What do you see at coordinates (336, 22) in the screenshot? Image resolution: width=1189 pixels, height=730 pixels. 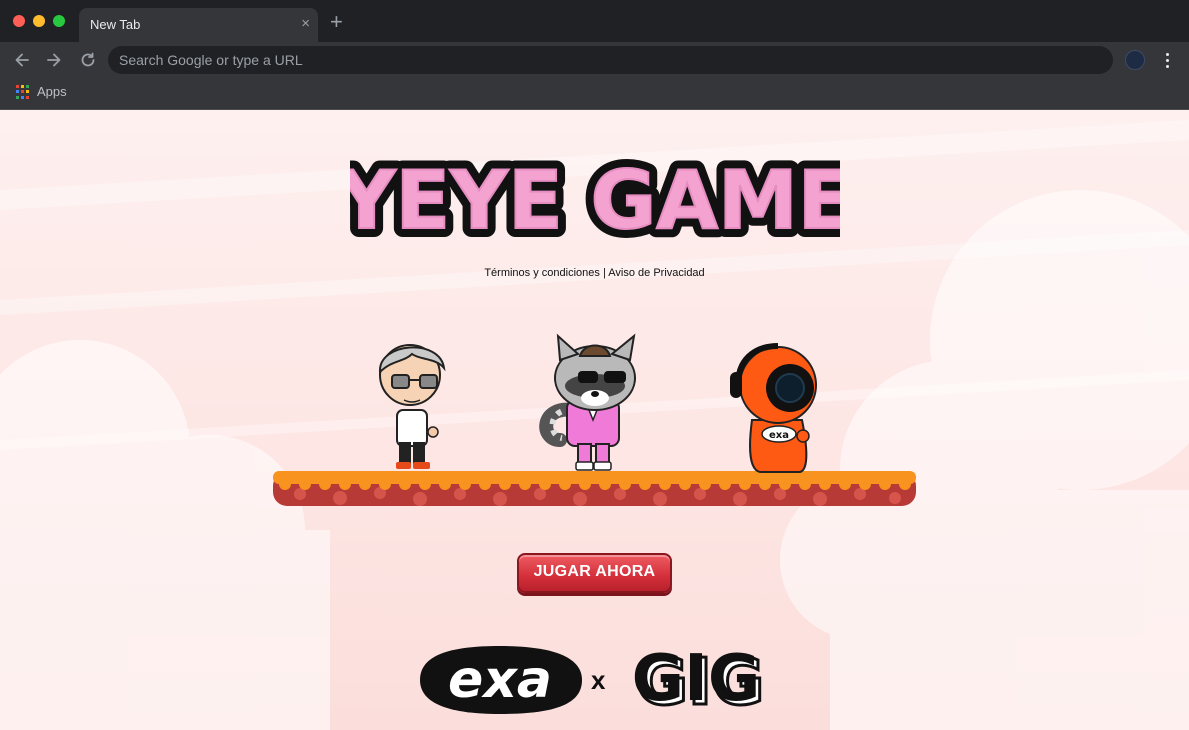 I see `new-tab-button: +` at bounding box center [336, 22].